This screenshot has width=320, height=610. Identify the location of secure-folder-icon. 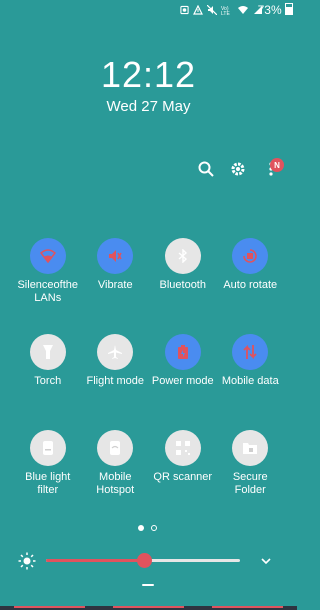
(250, 448).